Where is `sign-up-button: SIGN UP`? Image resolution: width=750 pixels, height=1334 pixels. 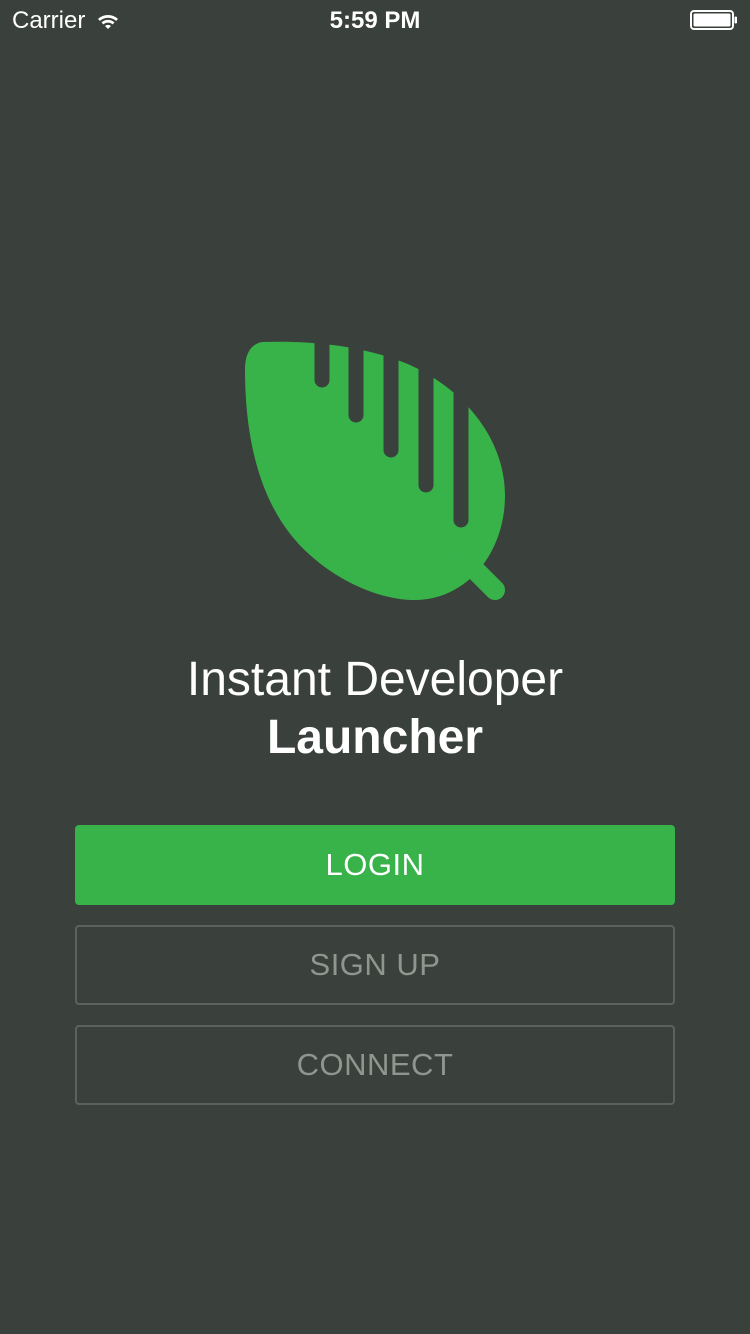
sign-up-button: SIGN UP is located at coordinates (375, 965).